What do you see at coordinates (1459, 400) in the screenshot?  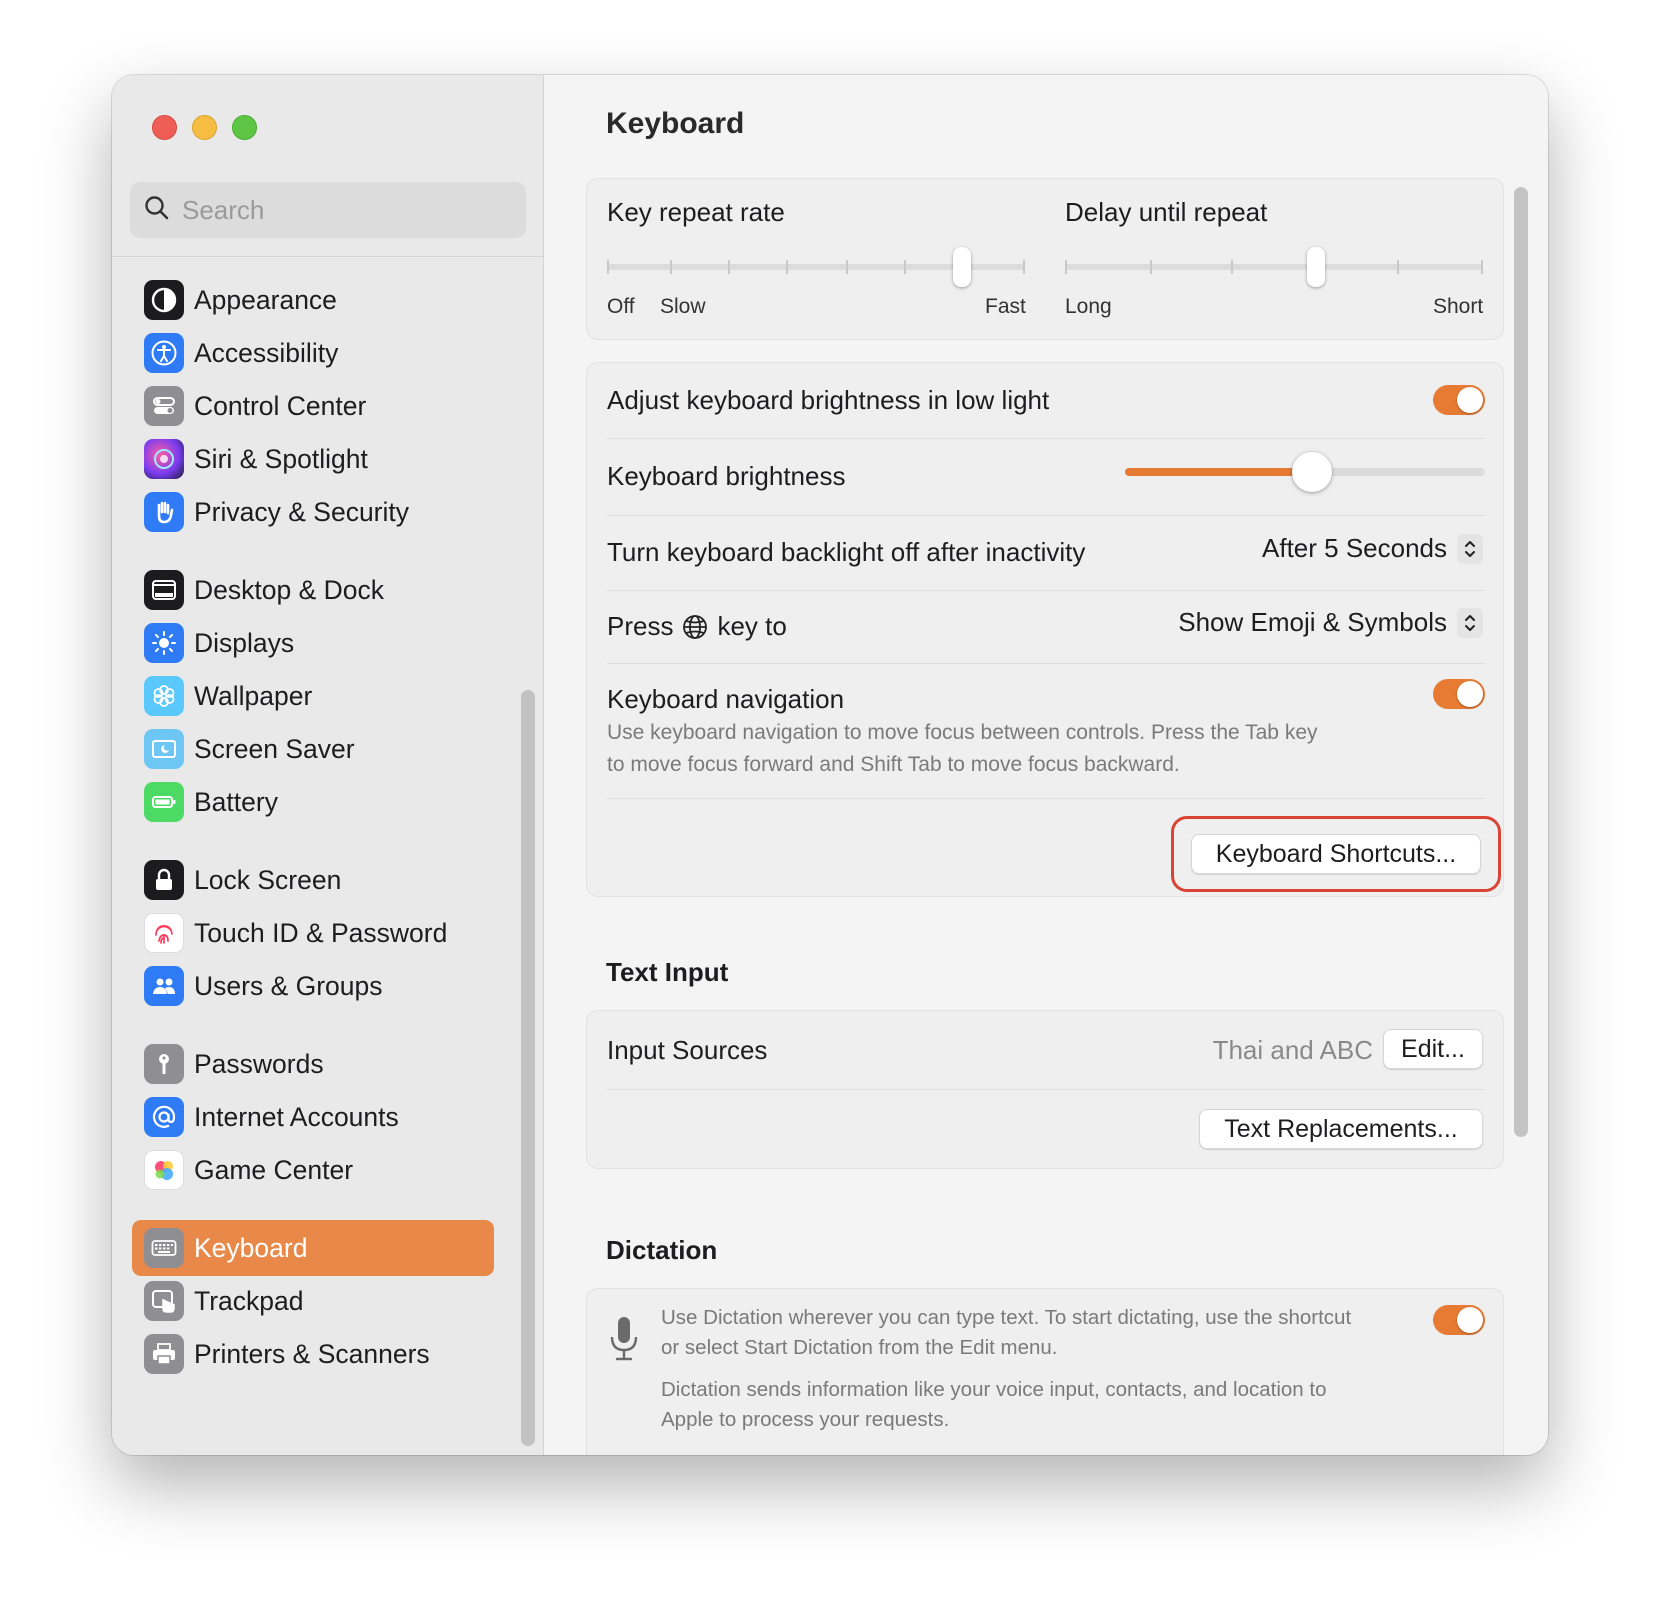 I see `adjust-brightness-toggle` at bounding box center [1459, 400].